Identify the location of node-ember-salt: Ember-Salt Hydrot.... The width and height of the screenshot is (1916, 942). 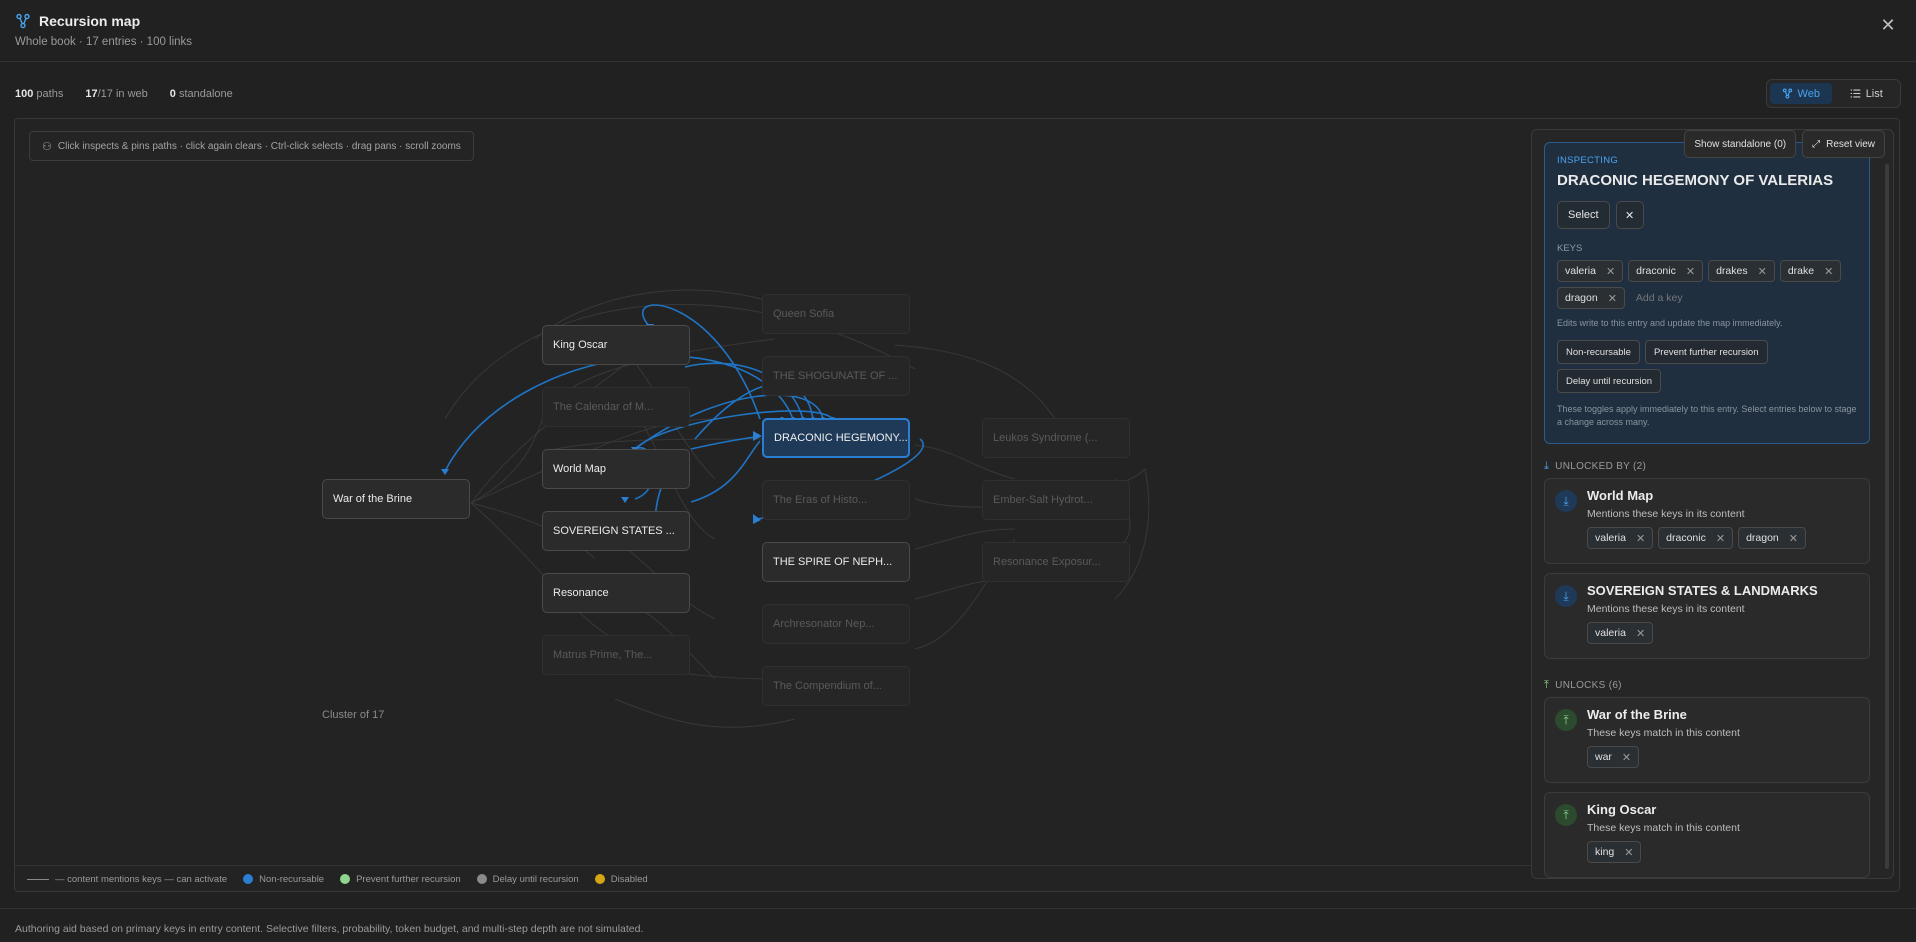
(1056, 500).